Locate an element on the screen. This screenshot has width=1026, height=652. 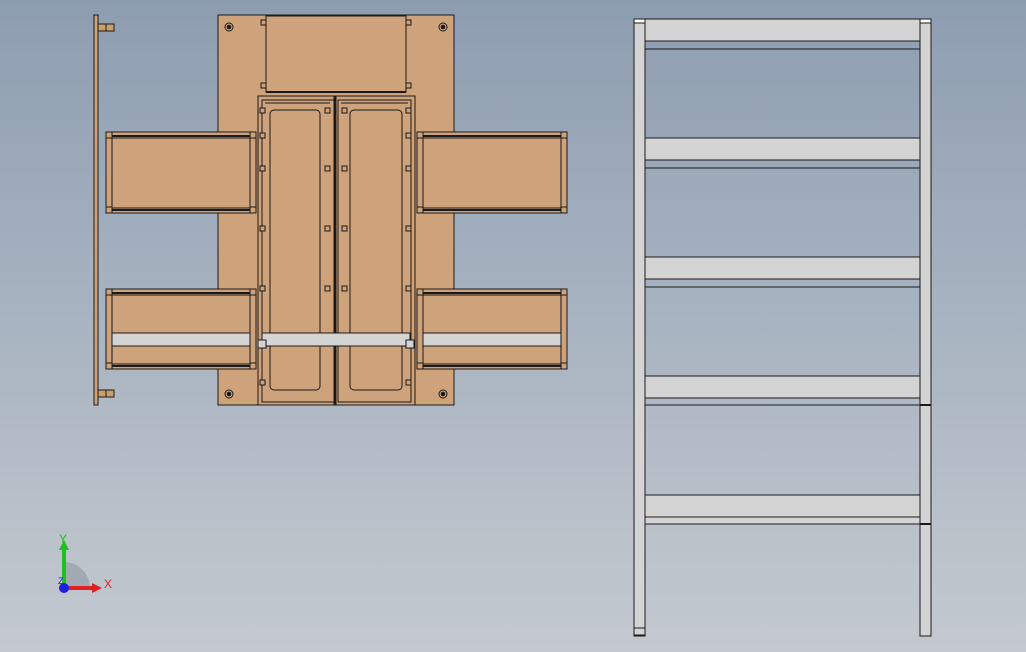
shelf-3-opening is located at coordinates (782, 331).